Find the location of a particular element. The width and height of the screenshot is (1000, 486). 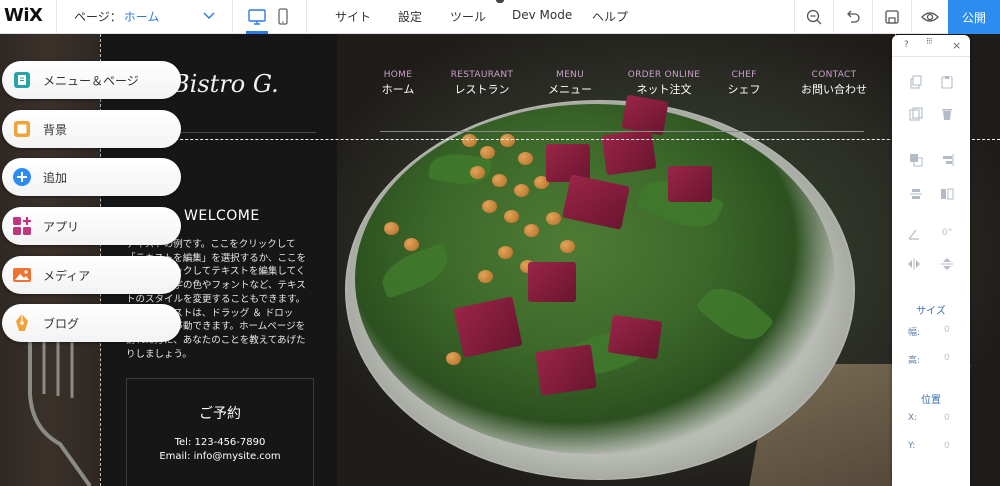

menu-help: ヘルプ is located at coordinates (610, 16).